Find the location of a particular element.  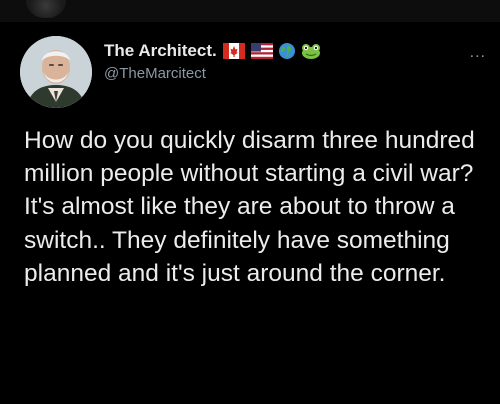

tweet-header: The Architect. @TheMarcitect is located at coordinates (292, 61).